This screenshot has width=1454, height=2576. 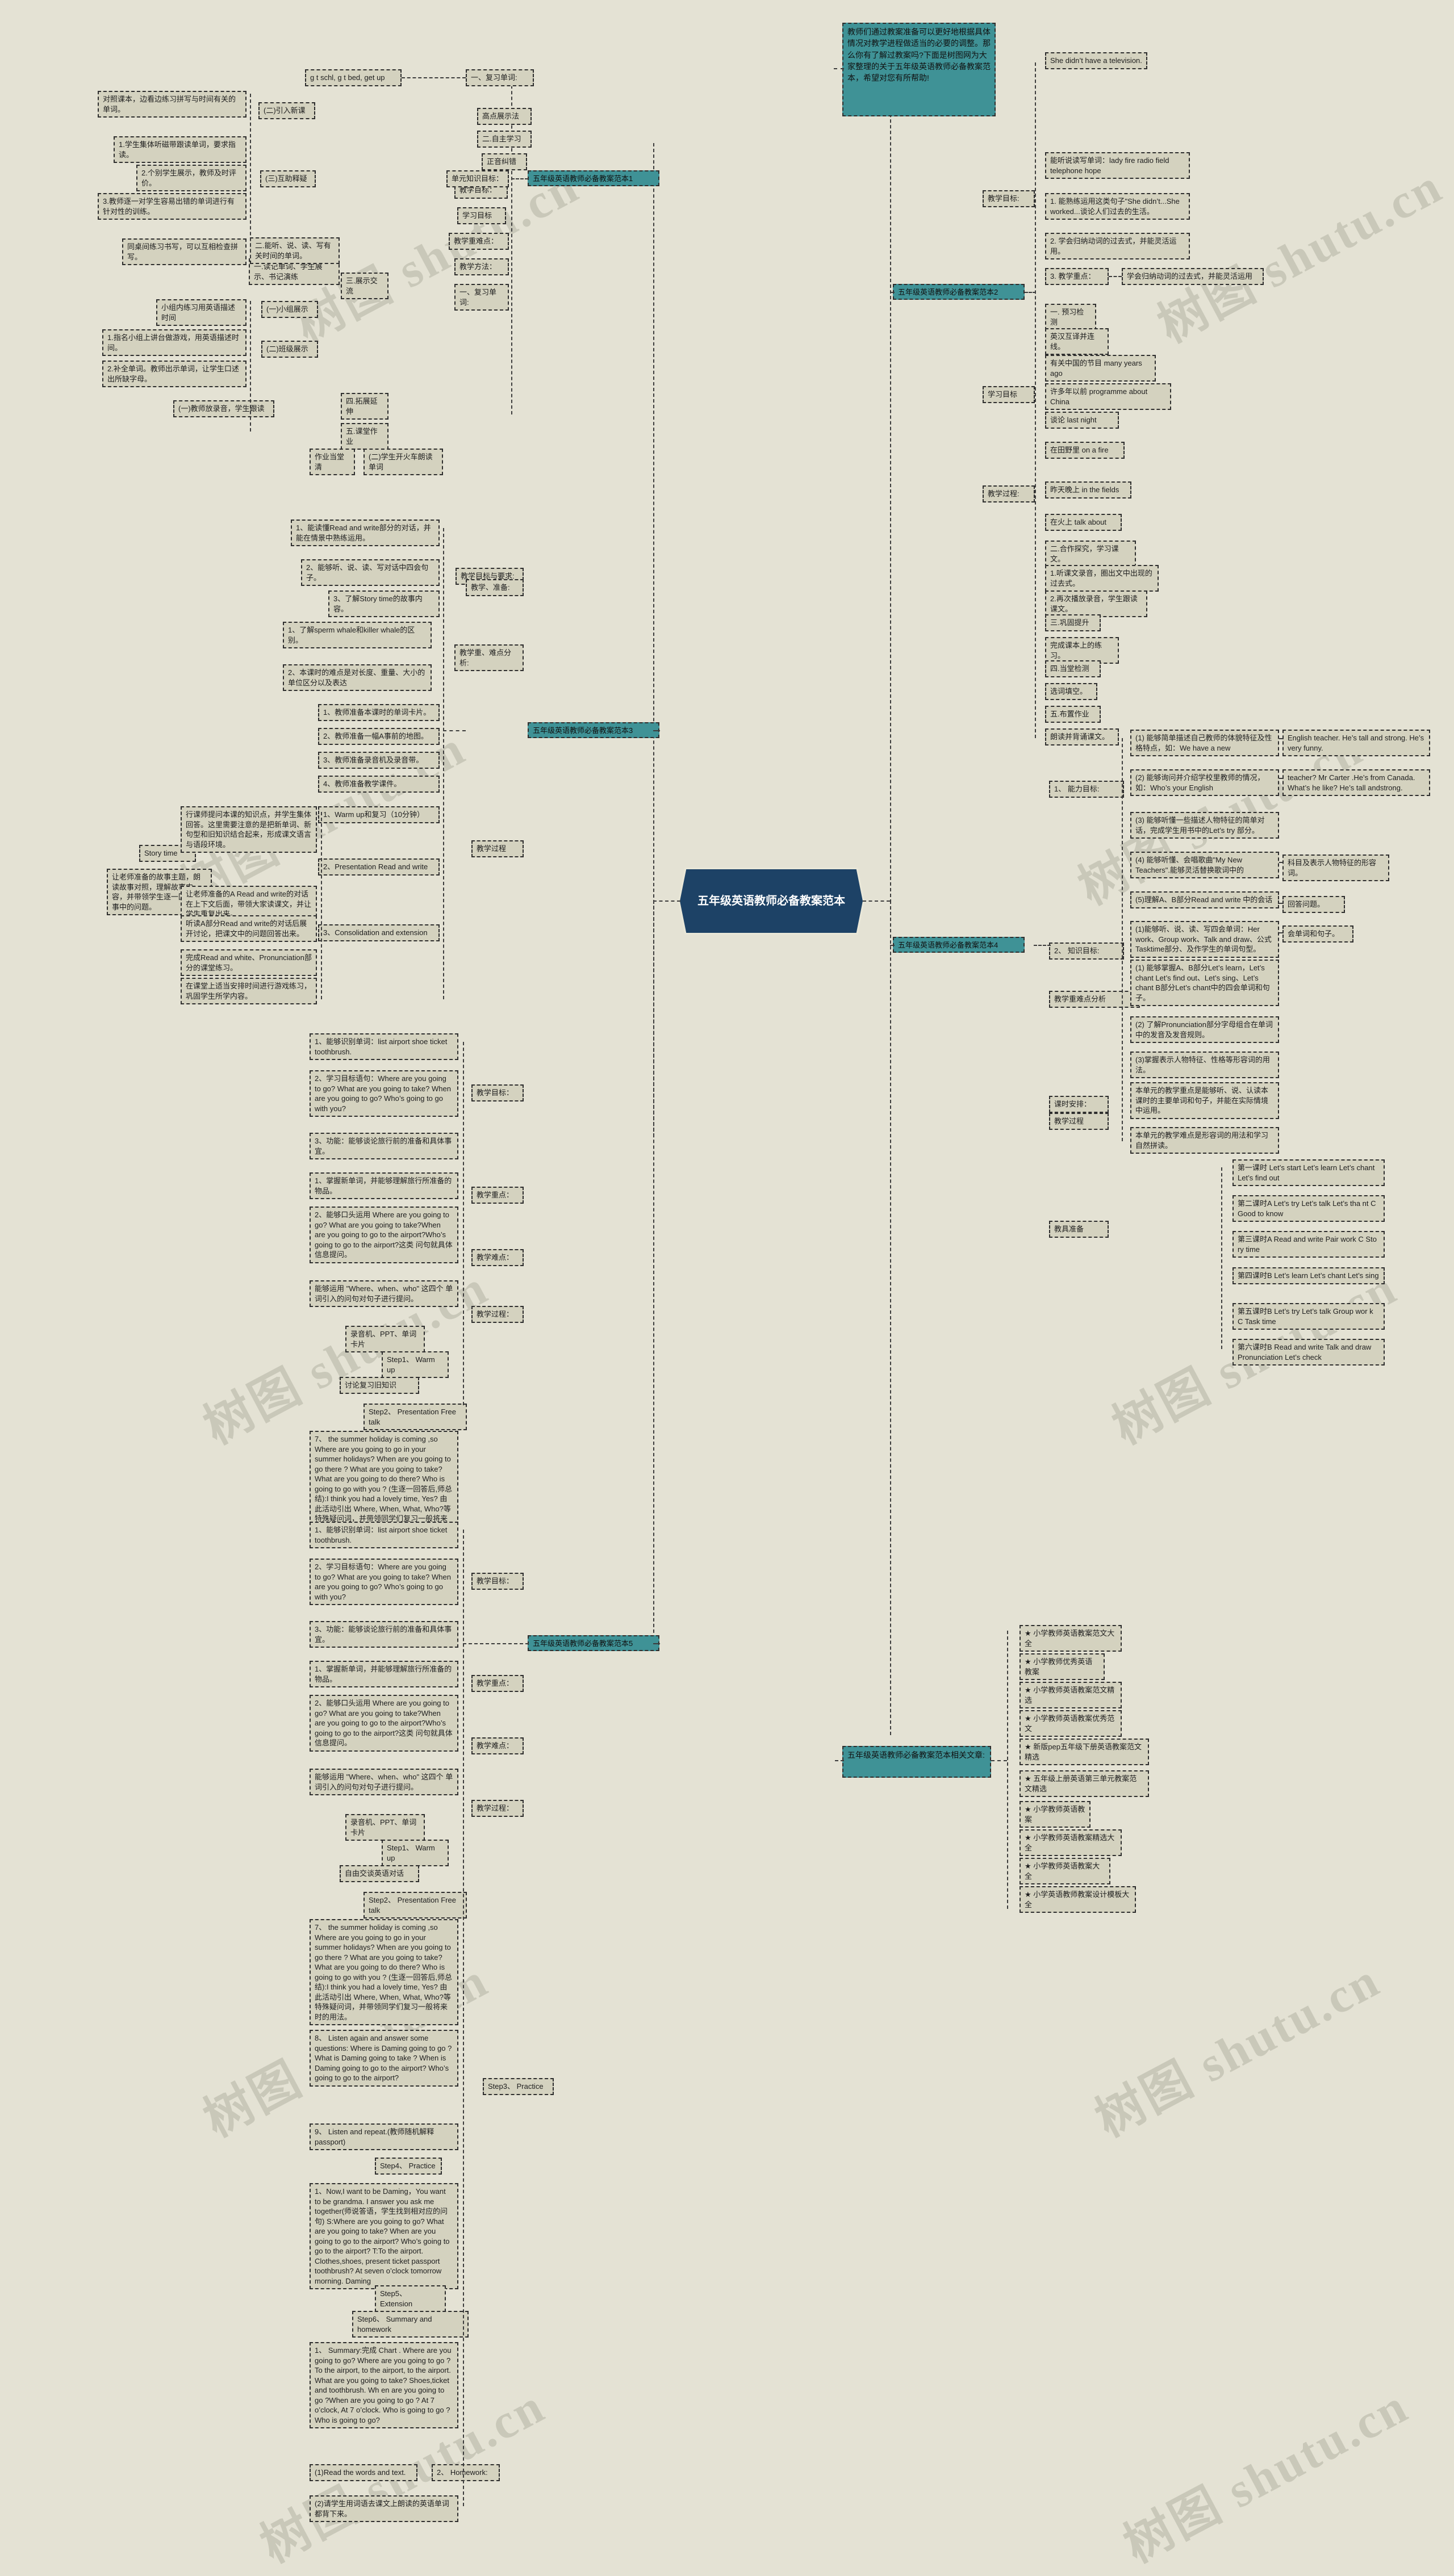 I want to click on node-b4-ability: 1、 能力目标:, so click(x=1086, y=789).